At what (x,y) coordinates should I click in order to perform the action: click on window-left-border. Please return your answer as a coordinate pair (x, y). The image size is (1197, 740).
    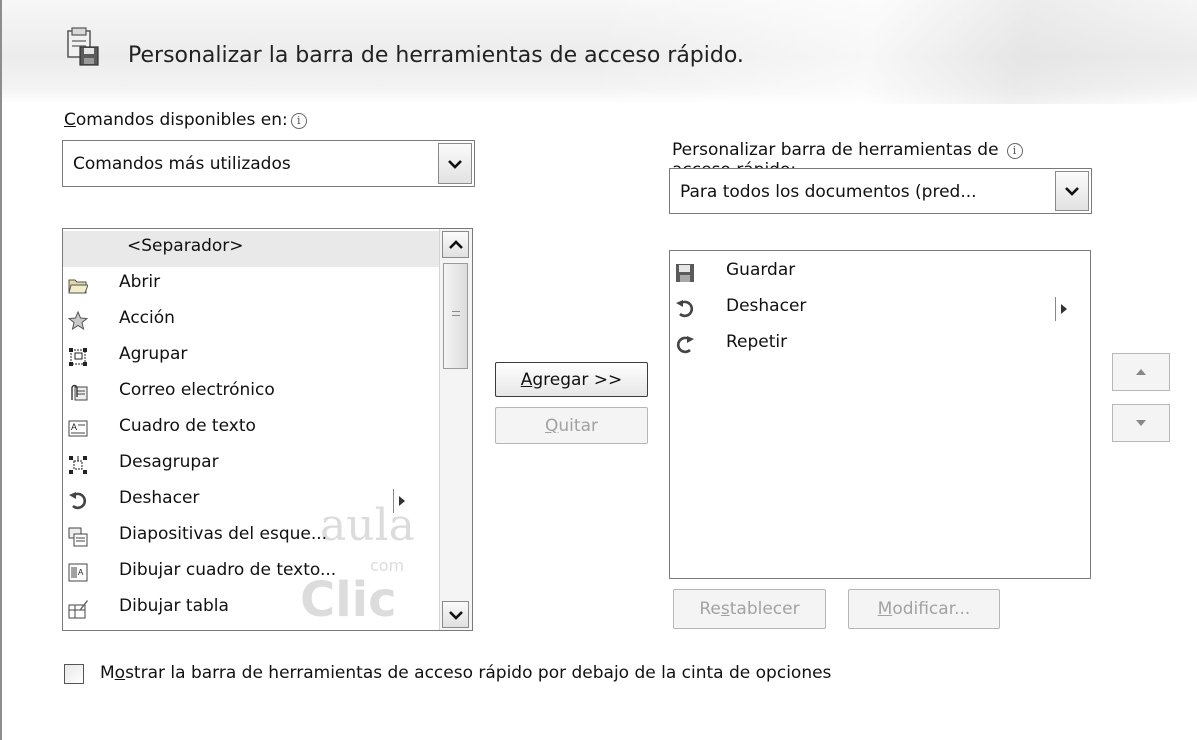
    Looking at the image, I should click on (1, 370).